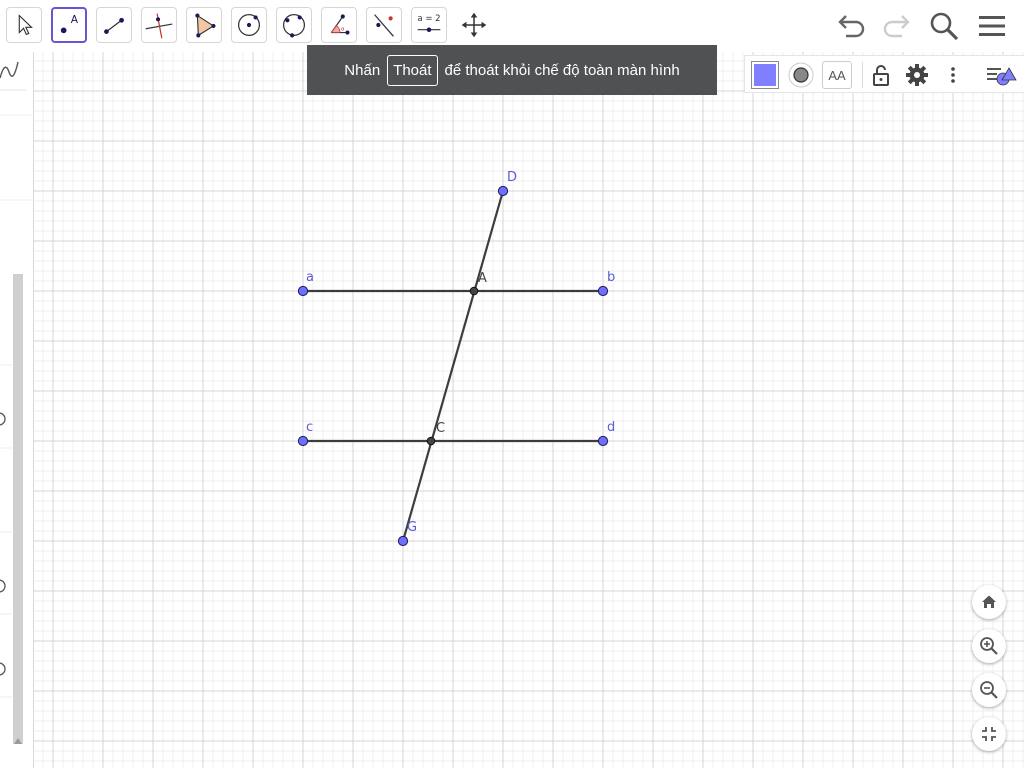 The image size is (1024, 773). Describe the element at coordinates (412, 70) in the screenshot. I see `banner-exit-key: Thoát` at that location.